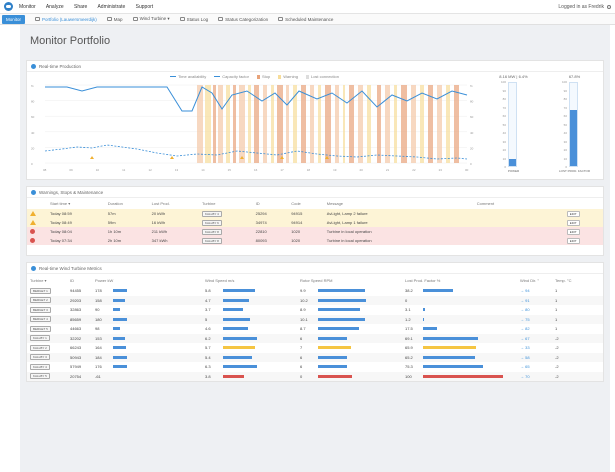 This screenshot has height=472, width=615. Describe the element at coordinates (349, 280) in the screenshot. I see `col-rotor-speed: Rotor Speed RPM` at that location.